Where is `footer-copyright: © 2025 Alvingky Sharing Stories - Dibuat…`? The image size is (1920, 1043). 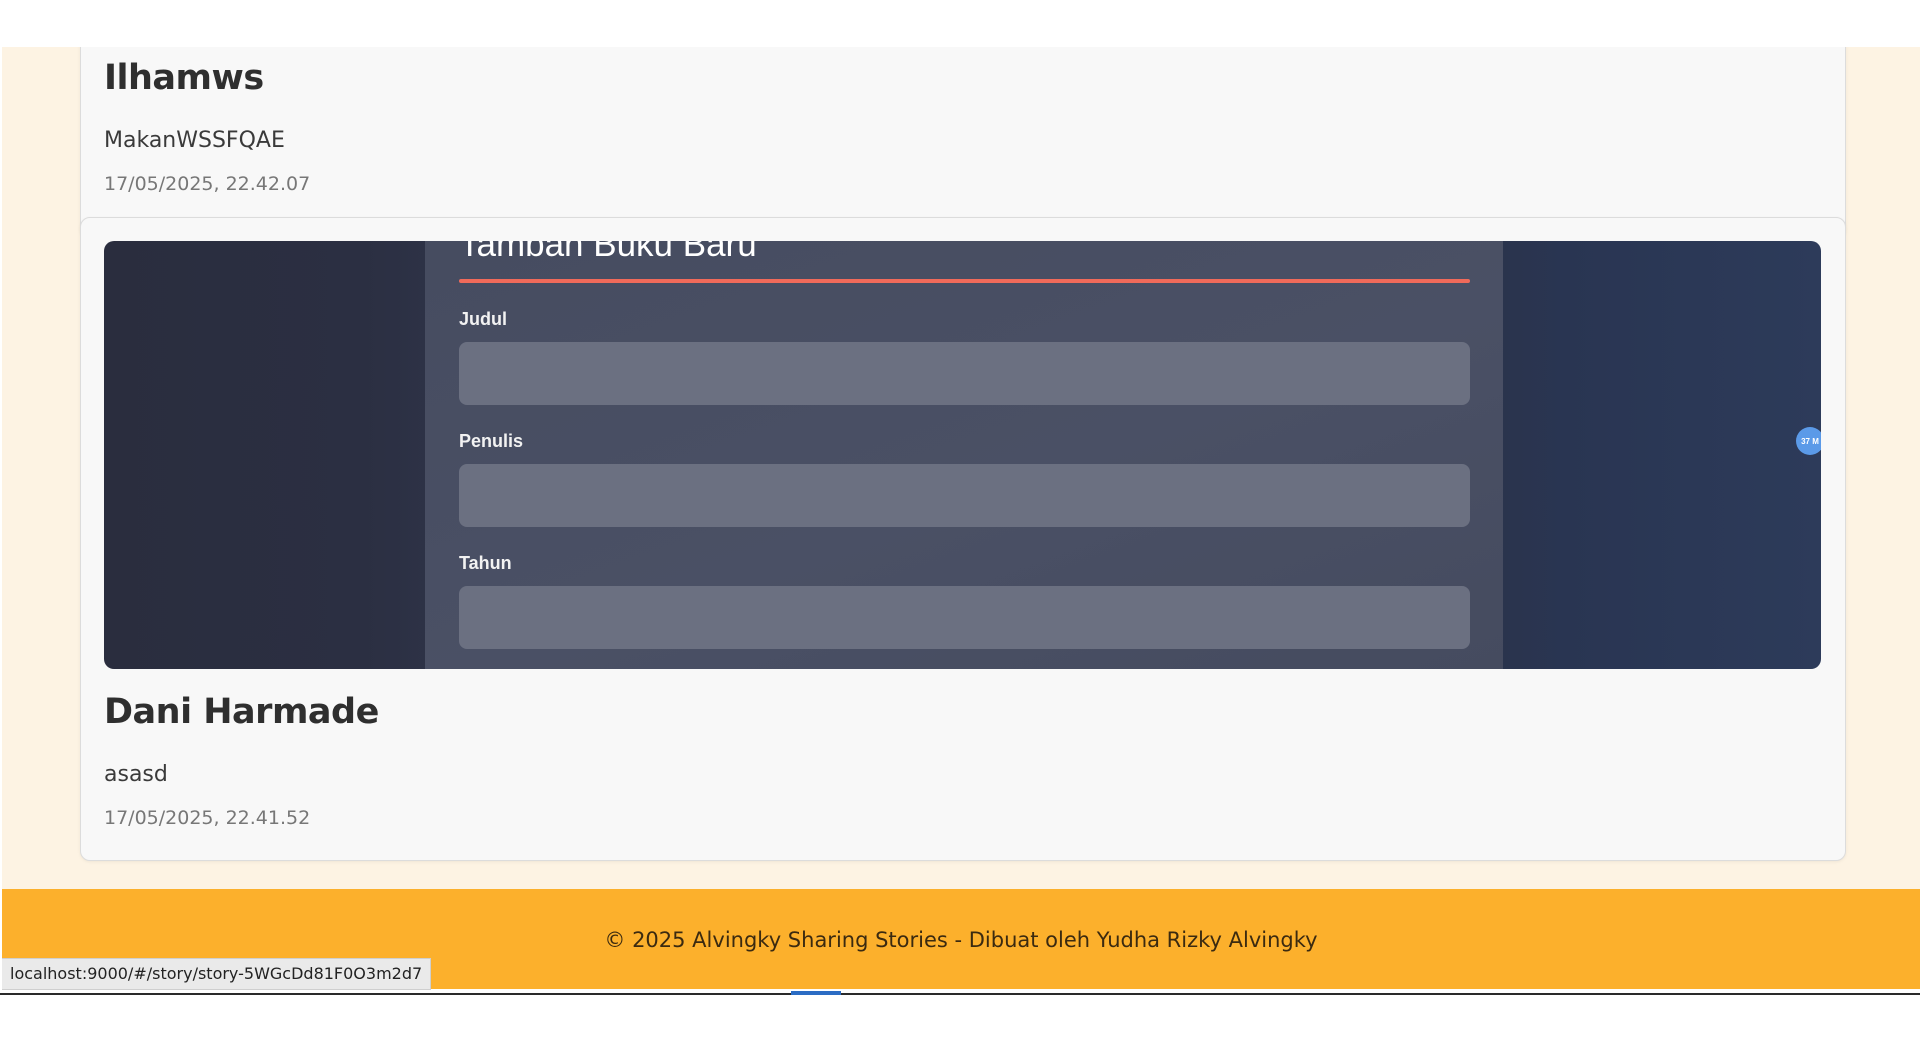
footer-copyright: © 2025 Alvingky Sharing Stories - Dibuat… is located at coordinates (961, 940).